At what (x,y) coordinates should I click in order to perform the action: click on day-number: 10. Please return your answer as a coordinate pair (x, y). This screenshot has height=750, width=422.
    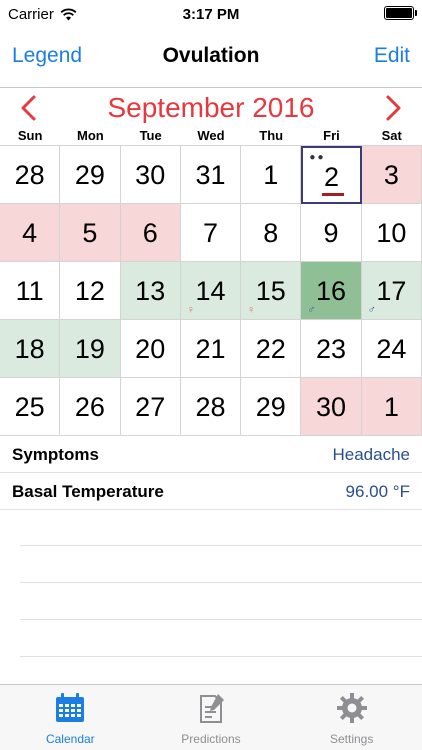
    Looking at the image, I should click on (391, 233).